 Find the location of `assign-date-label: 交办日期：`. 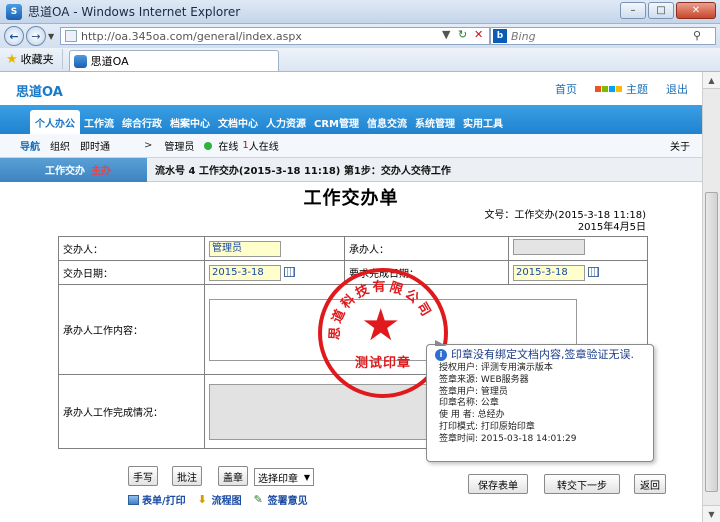

assign-date-label: 交办日期： is located at coordinates (131, 272).